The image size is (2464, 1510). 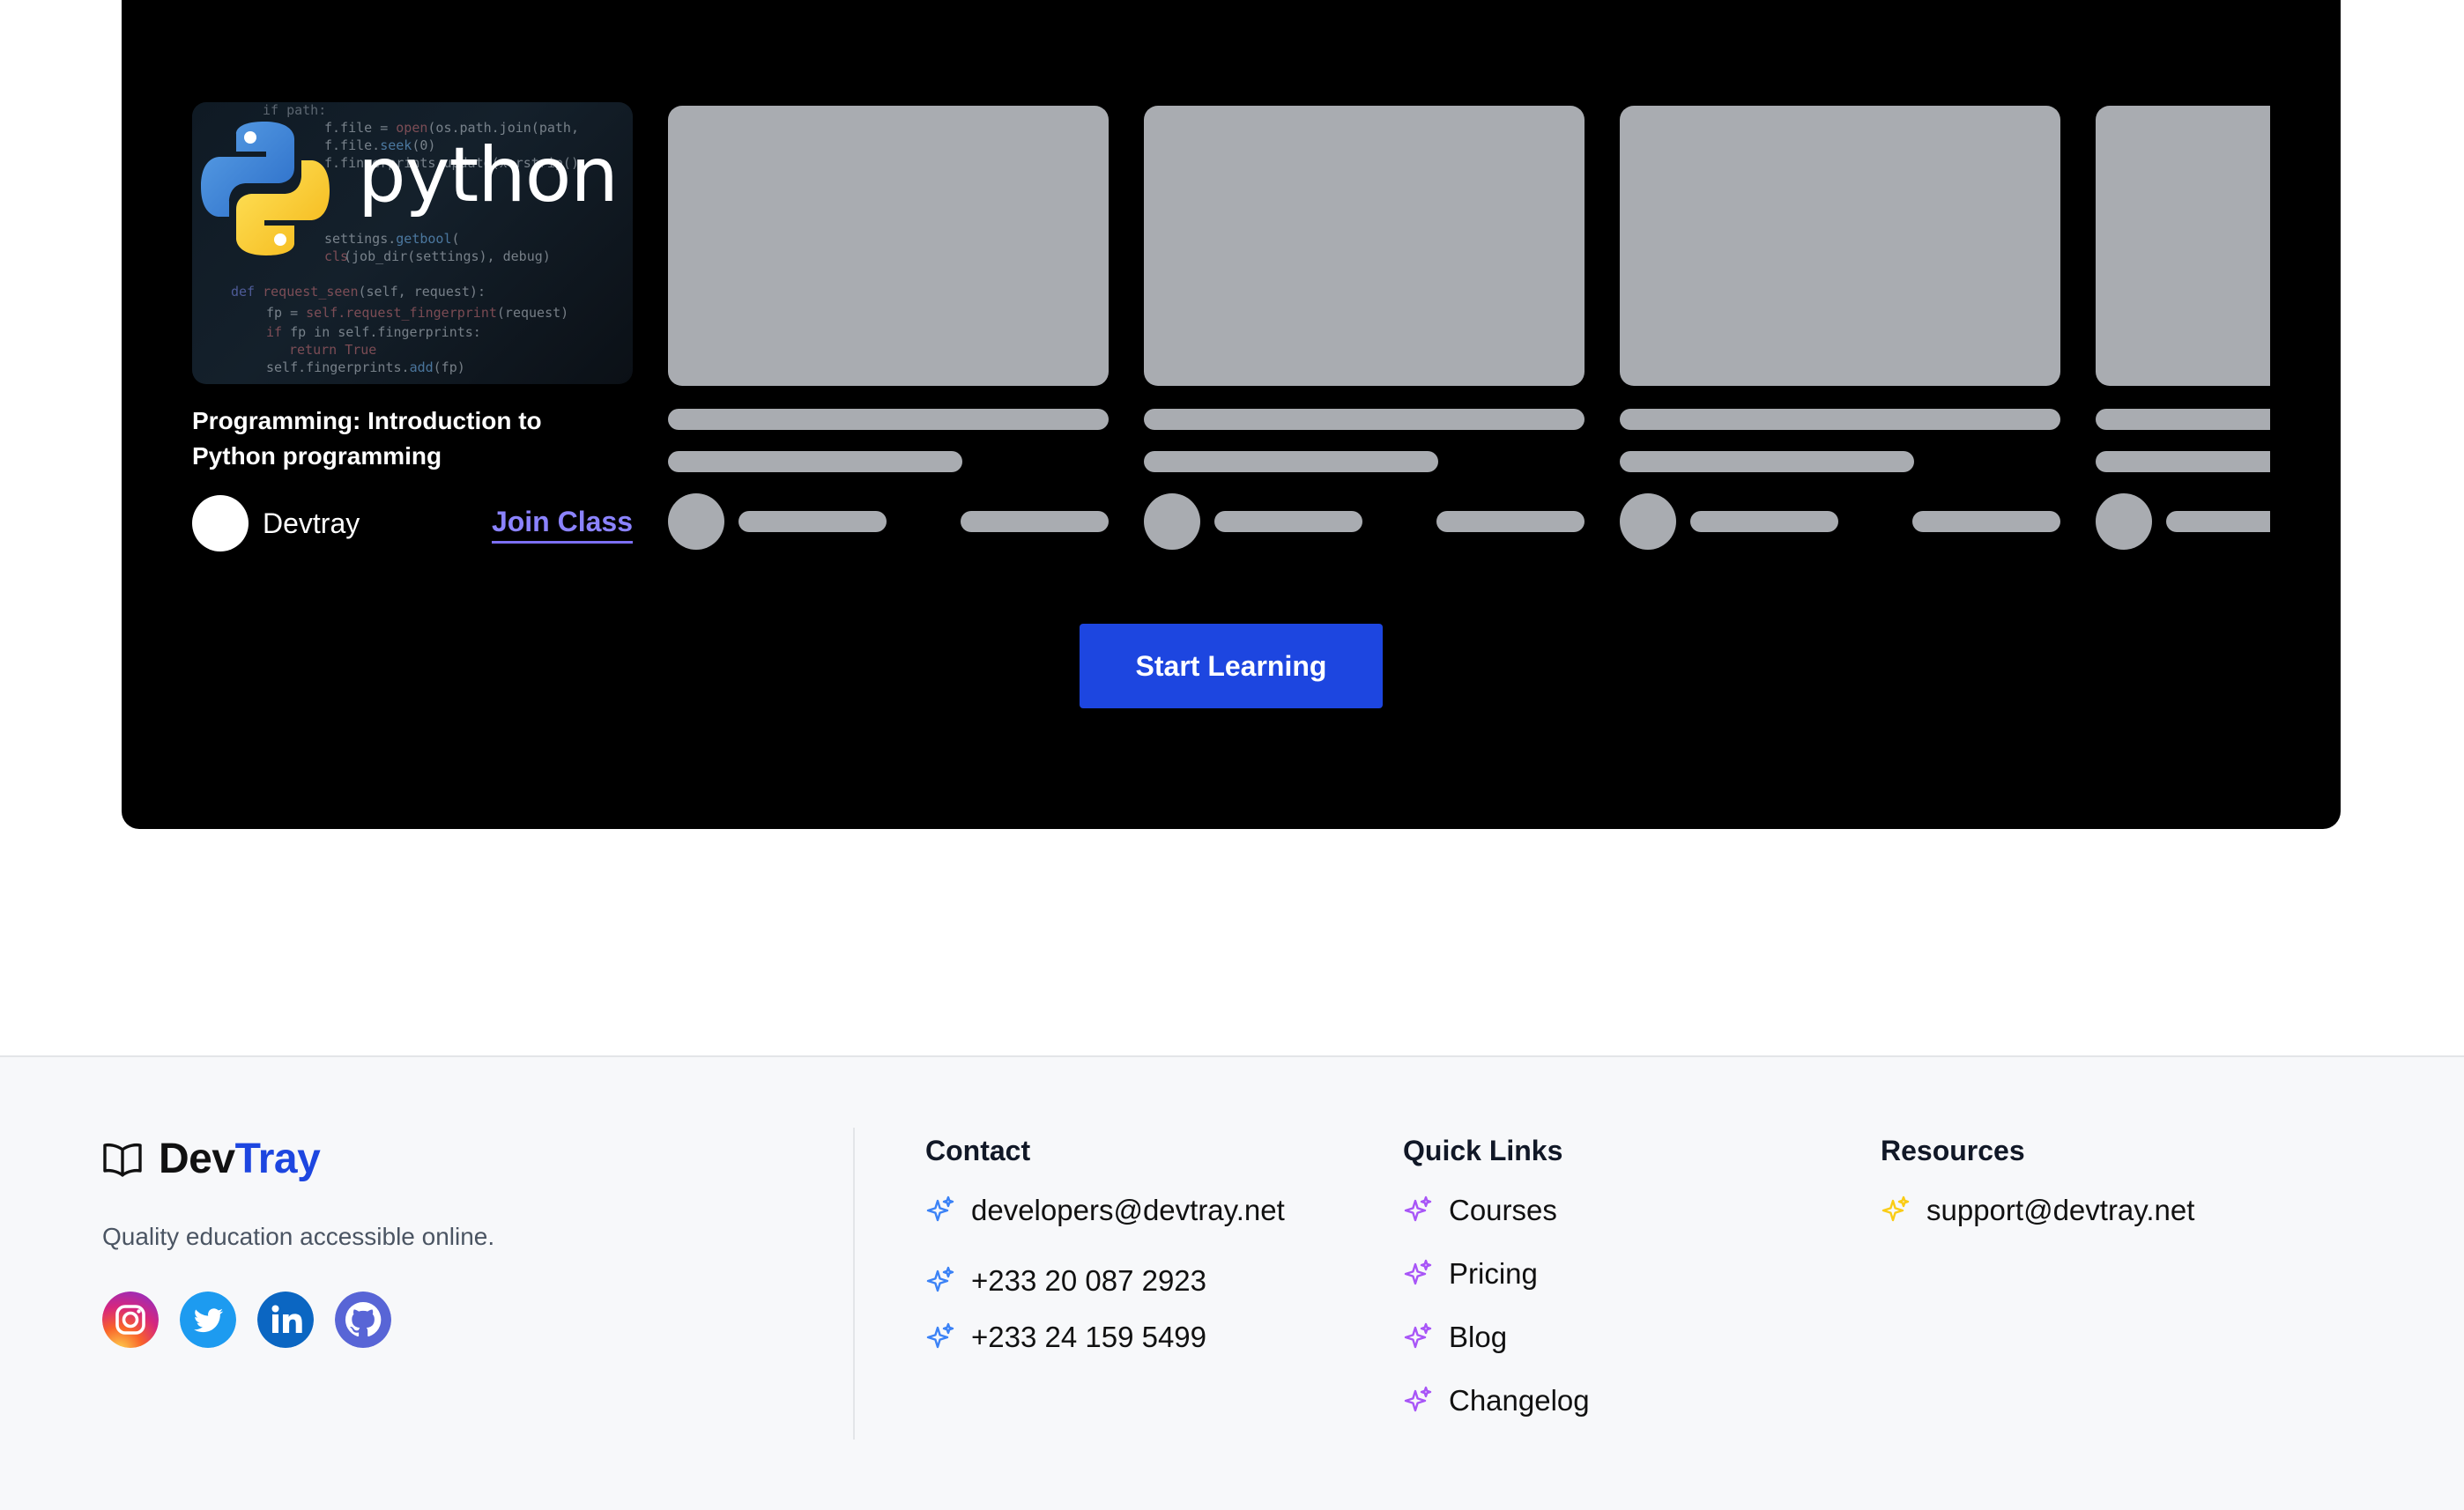 I want to click on contact-email-text: developers@devtray.net, so click(x=1128, y=1210).